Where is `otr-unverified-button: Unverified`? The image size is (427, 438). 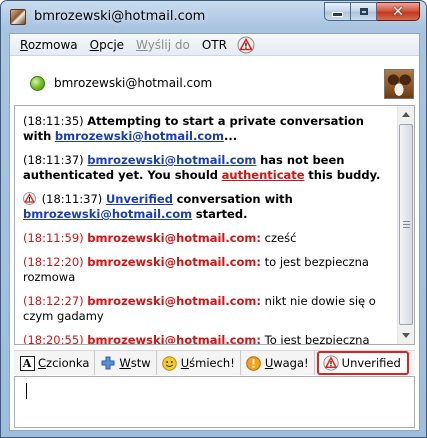 otr-unverified-button: Unverified is located at coordinates (362, 363).